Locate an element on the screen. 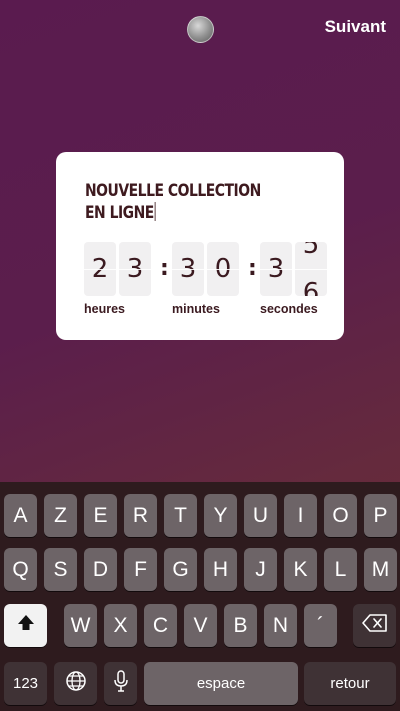  key-m: M is located at coordinates (380, 569).